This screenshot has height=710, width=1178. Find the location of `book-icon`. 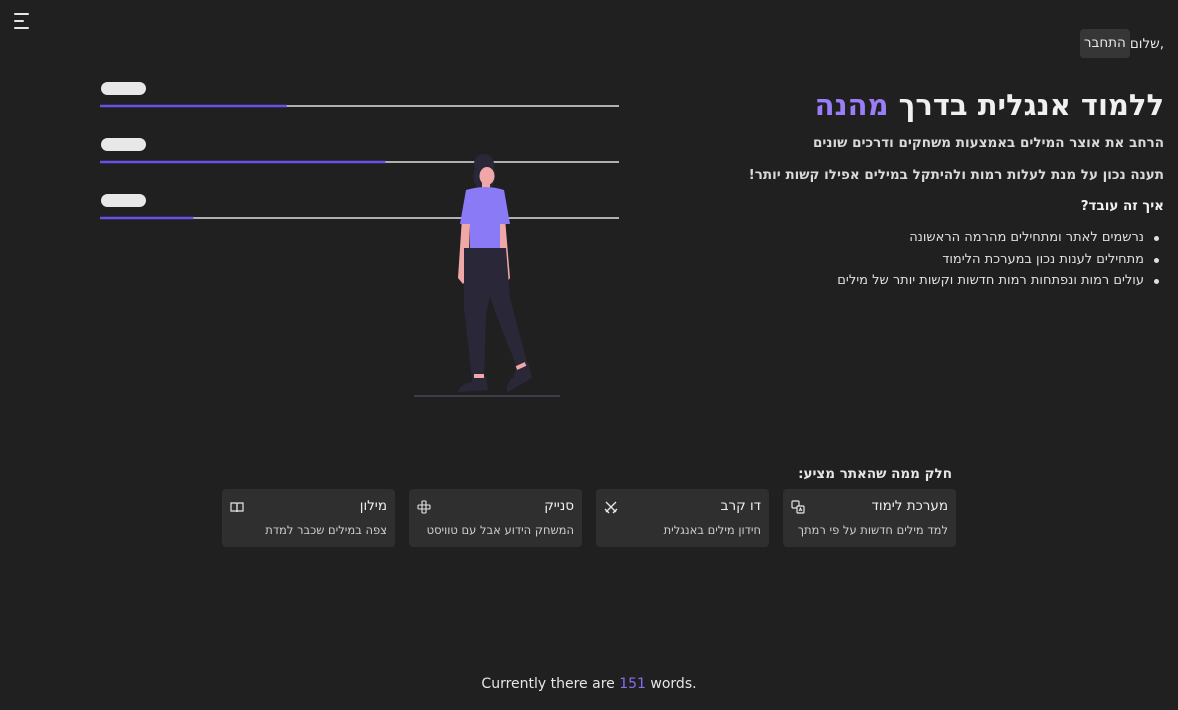

book-icon is located at coordinates (237, 507).